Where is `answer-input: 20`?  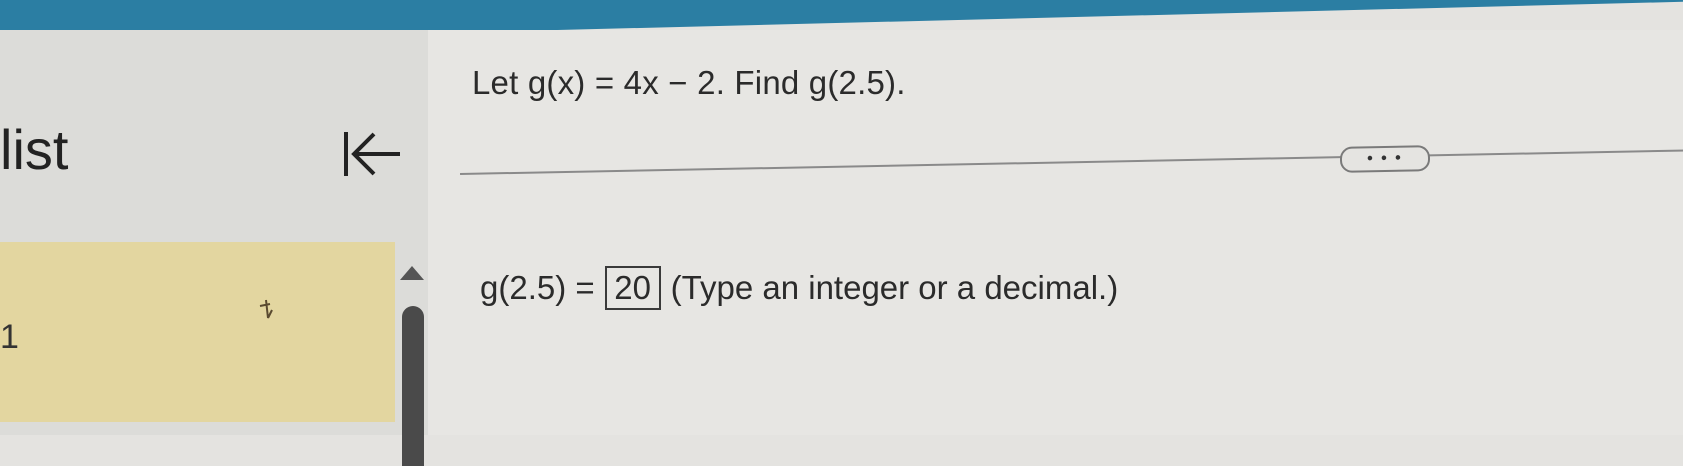 answer-input: 20 is located at coordinates (632, 288).